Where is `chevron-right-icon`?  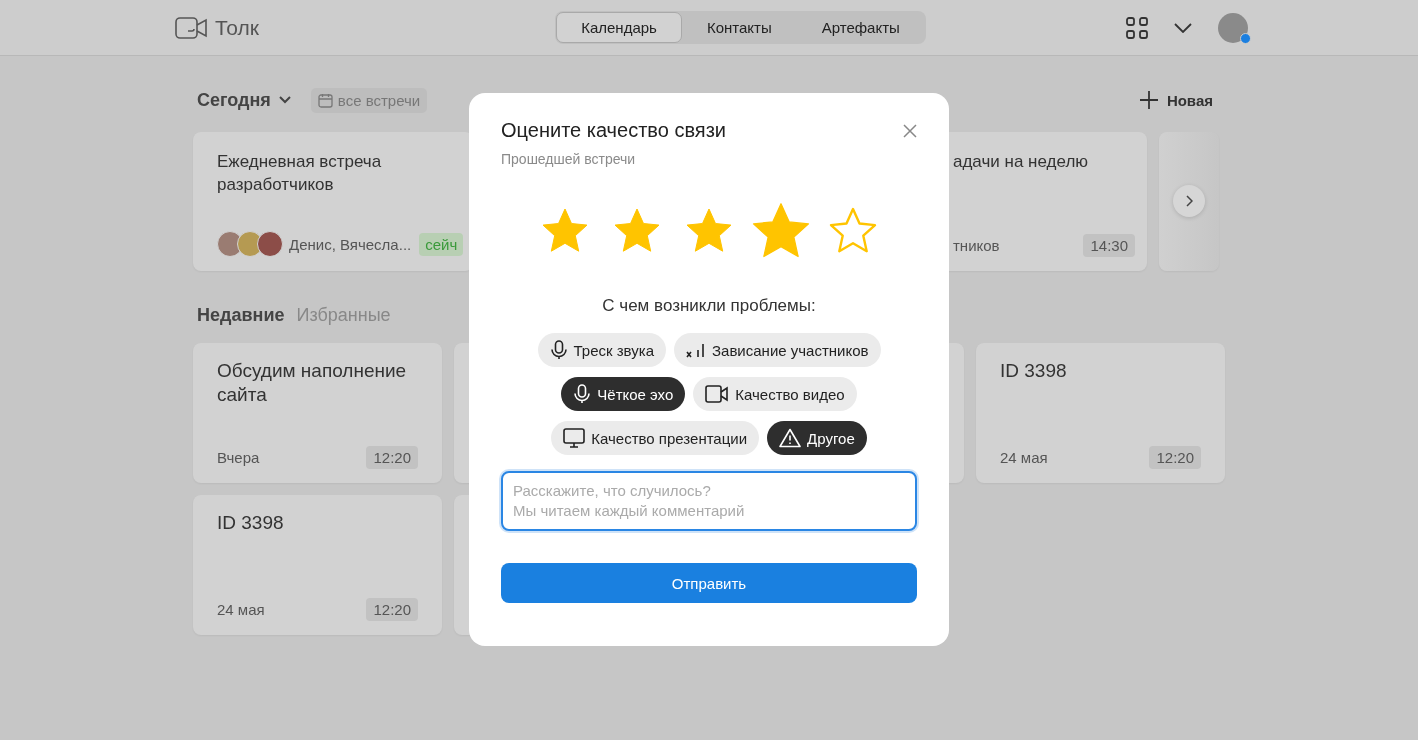
chevron-right-icon is located at coordinates (1189, 201).